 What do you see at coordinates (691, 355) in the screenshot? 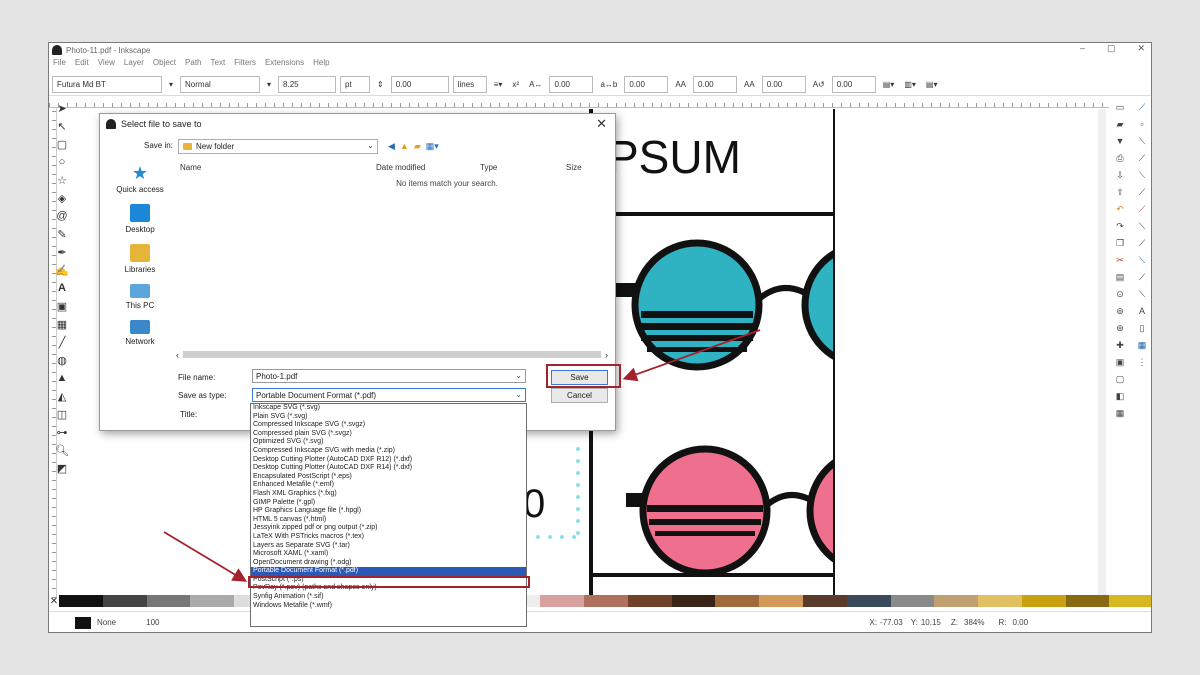
I see `arrow-to-save-button` at bounding box center [691, 355].